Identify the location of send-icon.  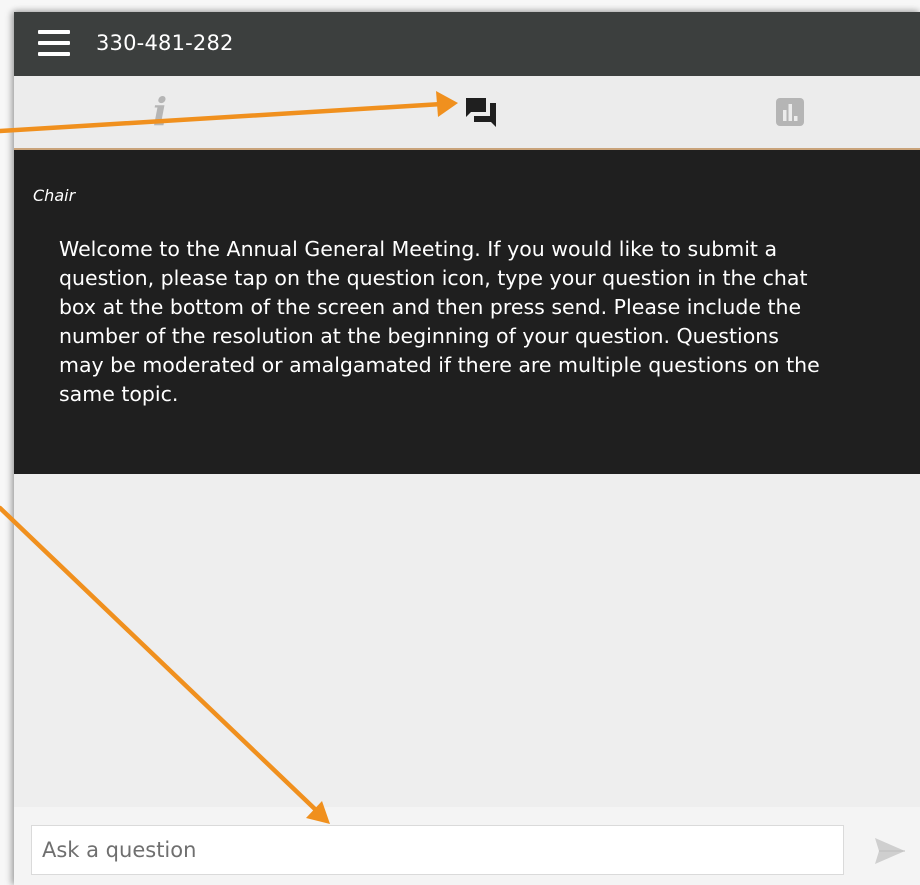
(890, 851).